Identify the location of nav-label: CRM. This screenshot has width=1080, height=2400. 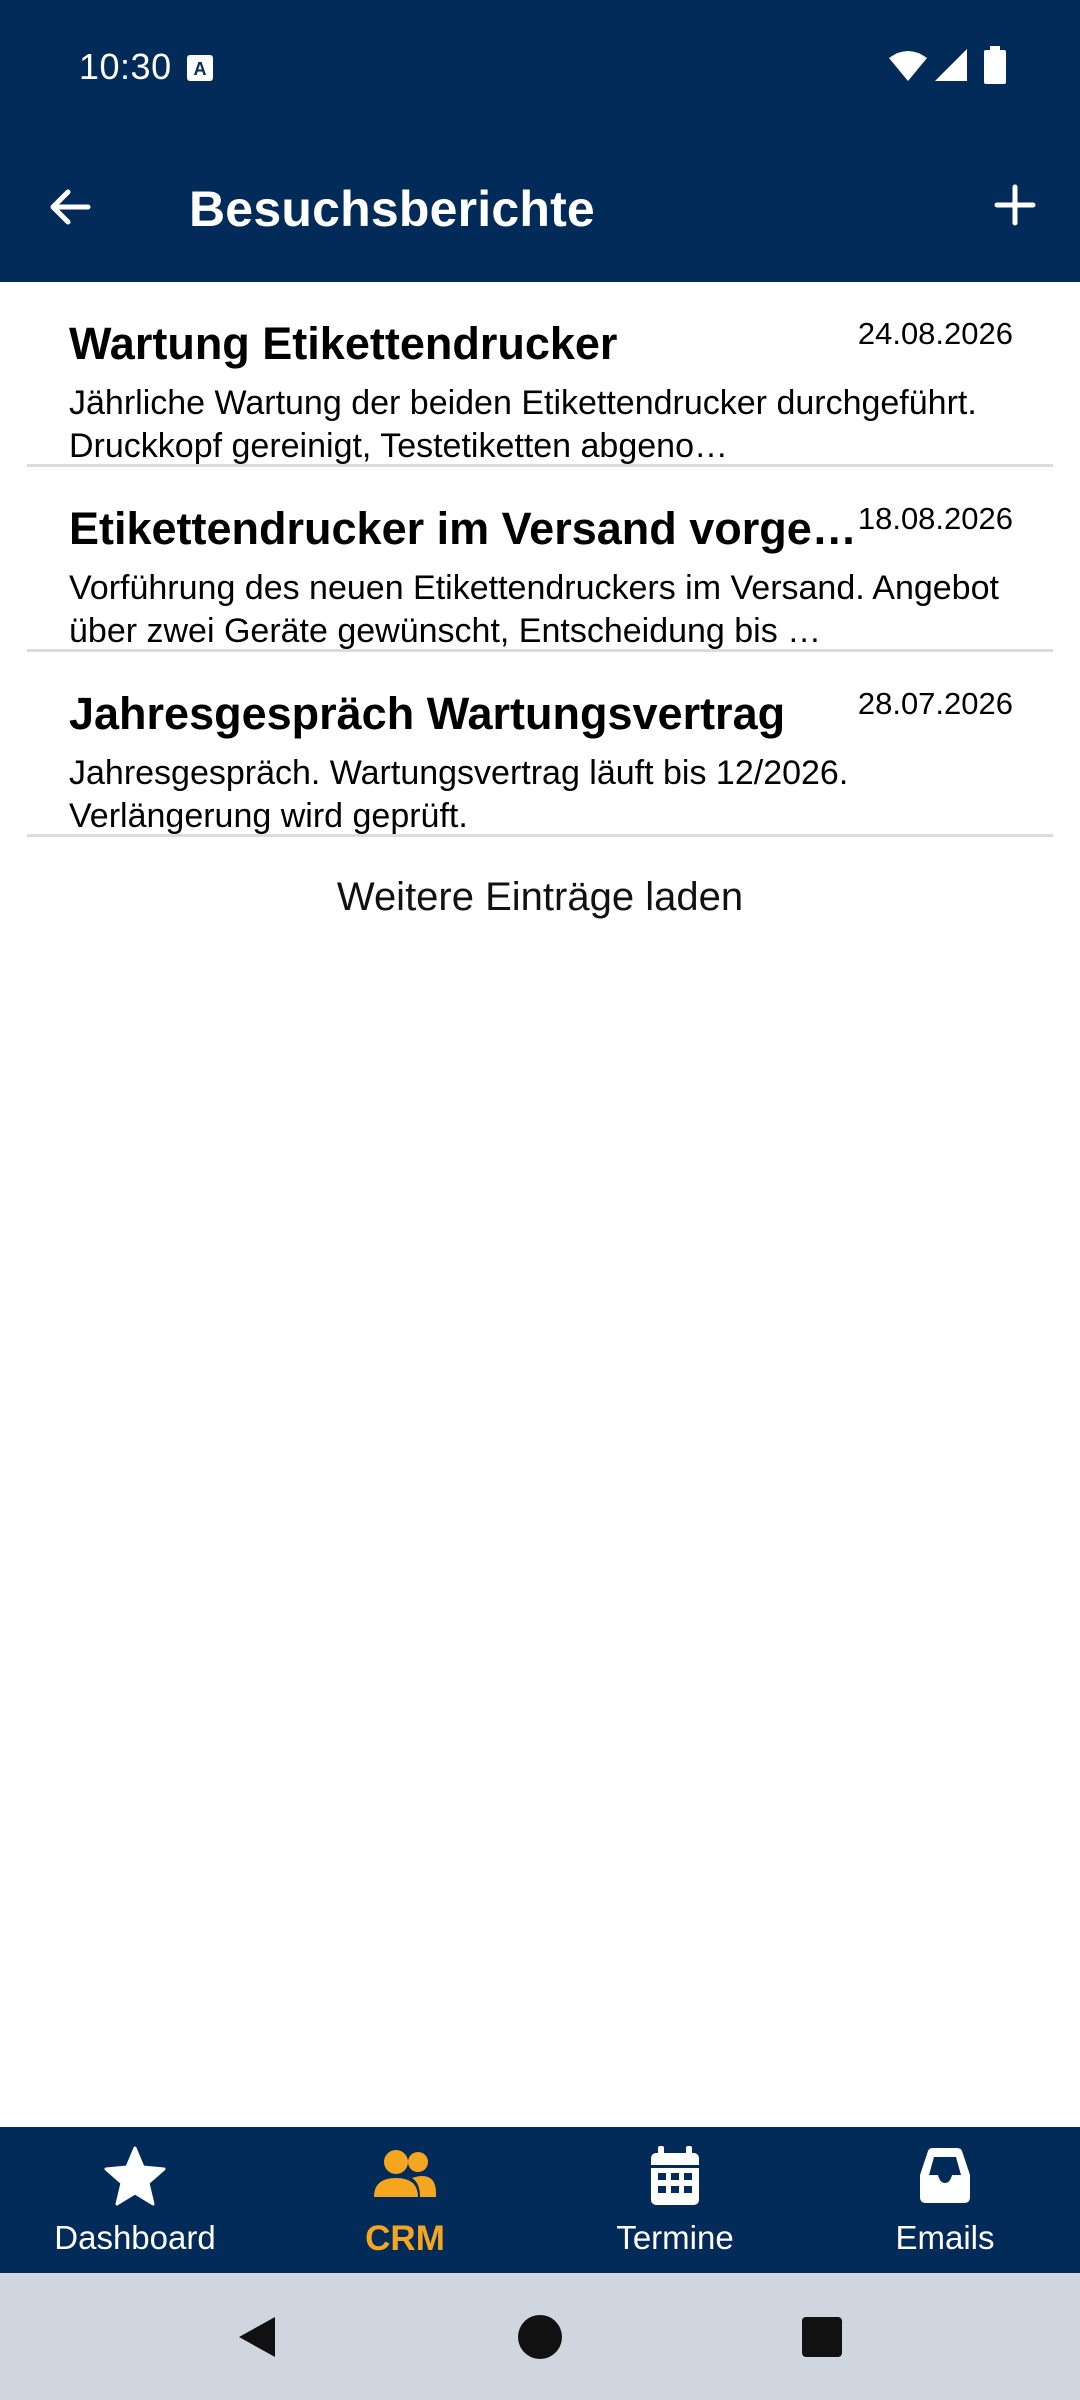
(405, 2238).